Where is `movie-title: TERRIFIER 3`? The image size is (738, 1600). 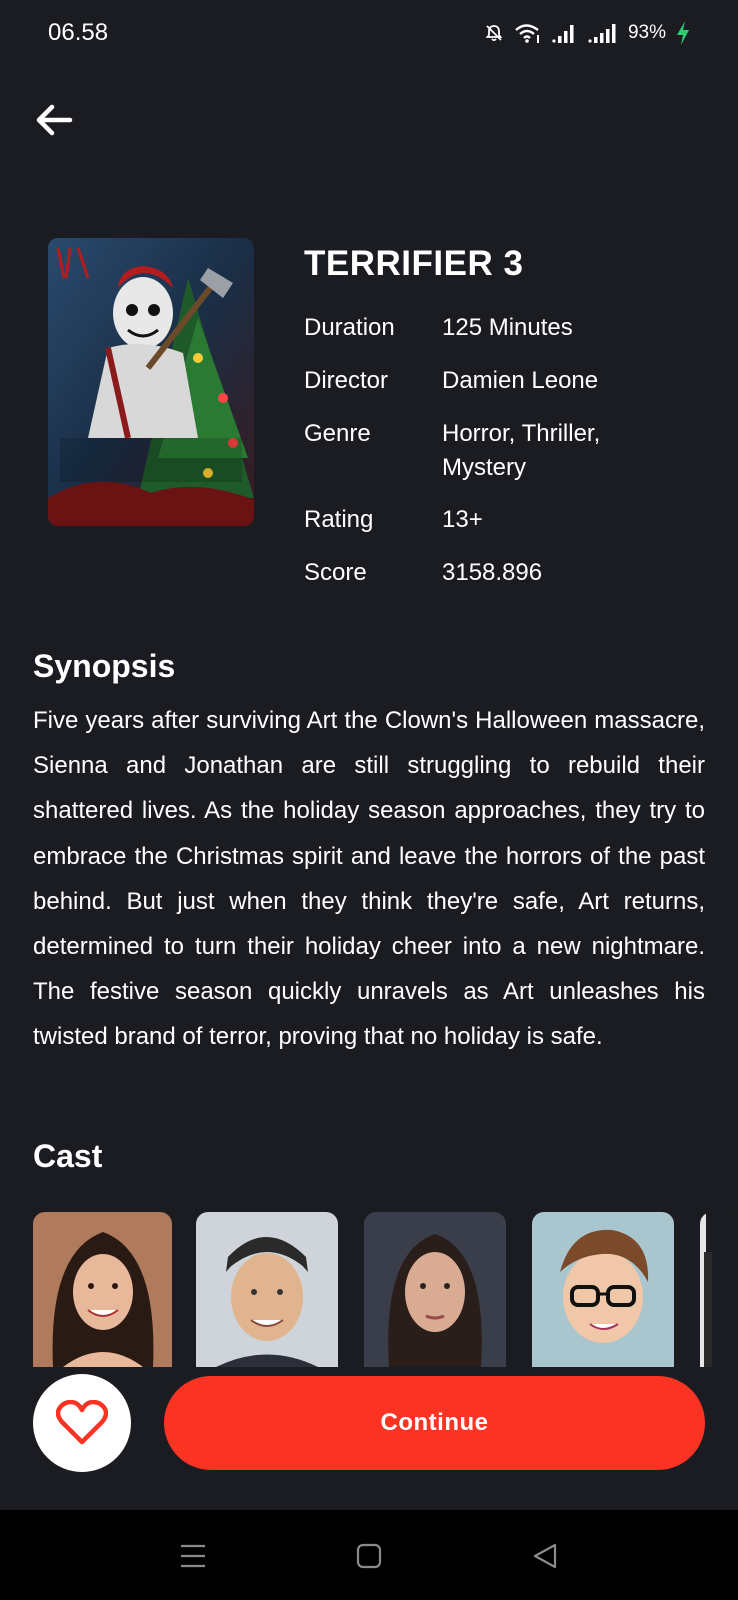
movie-title: TERRIFIER 3 is located at coordinates (414, 263).